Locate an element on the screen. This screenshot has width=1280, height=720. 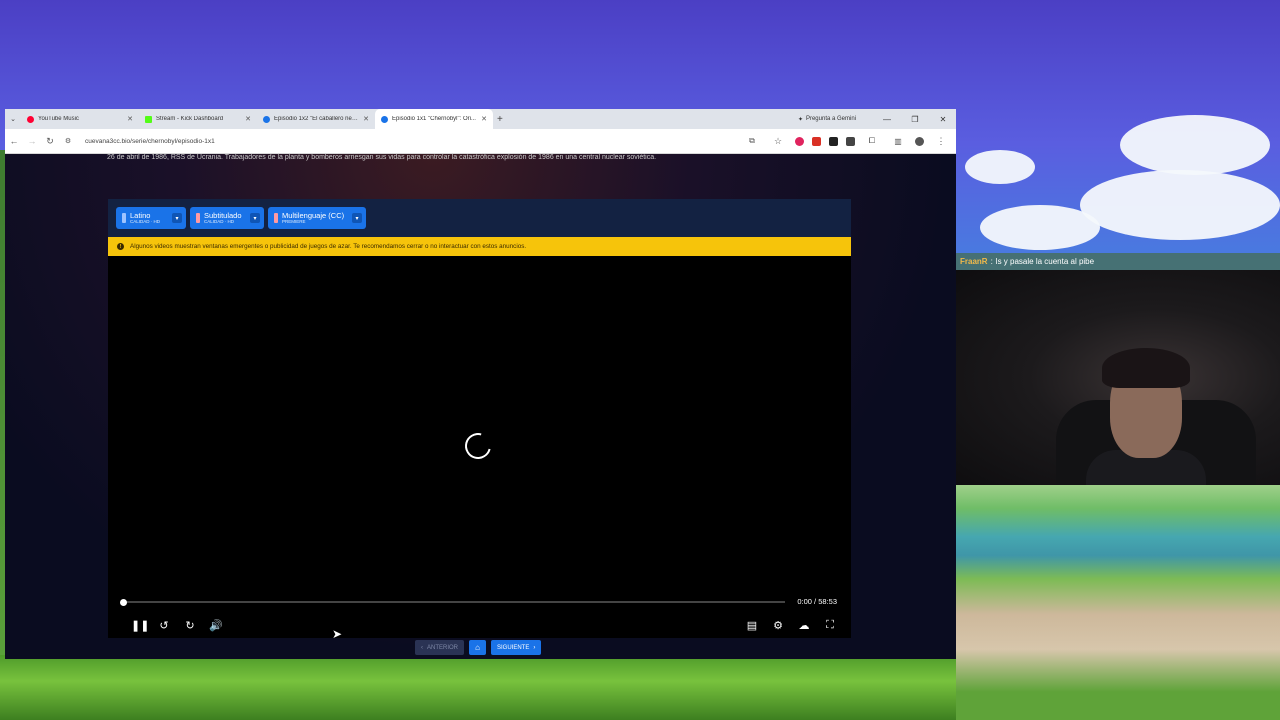
server-label: Subtitulado CALIDAD · HD is located at coordinates (223, 218).